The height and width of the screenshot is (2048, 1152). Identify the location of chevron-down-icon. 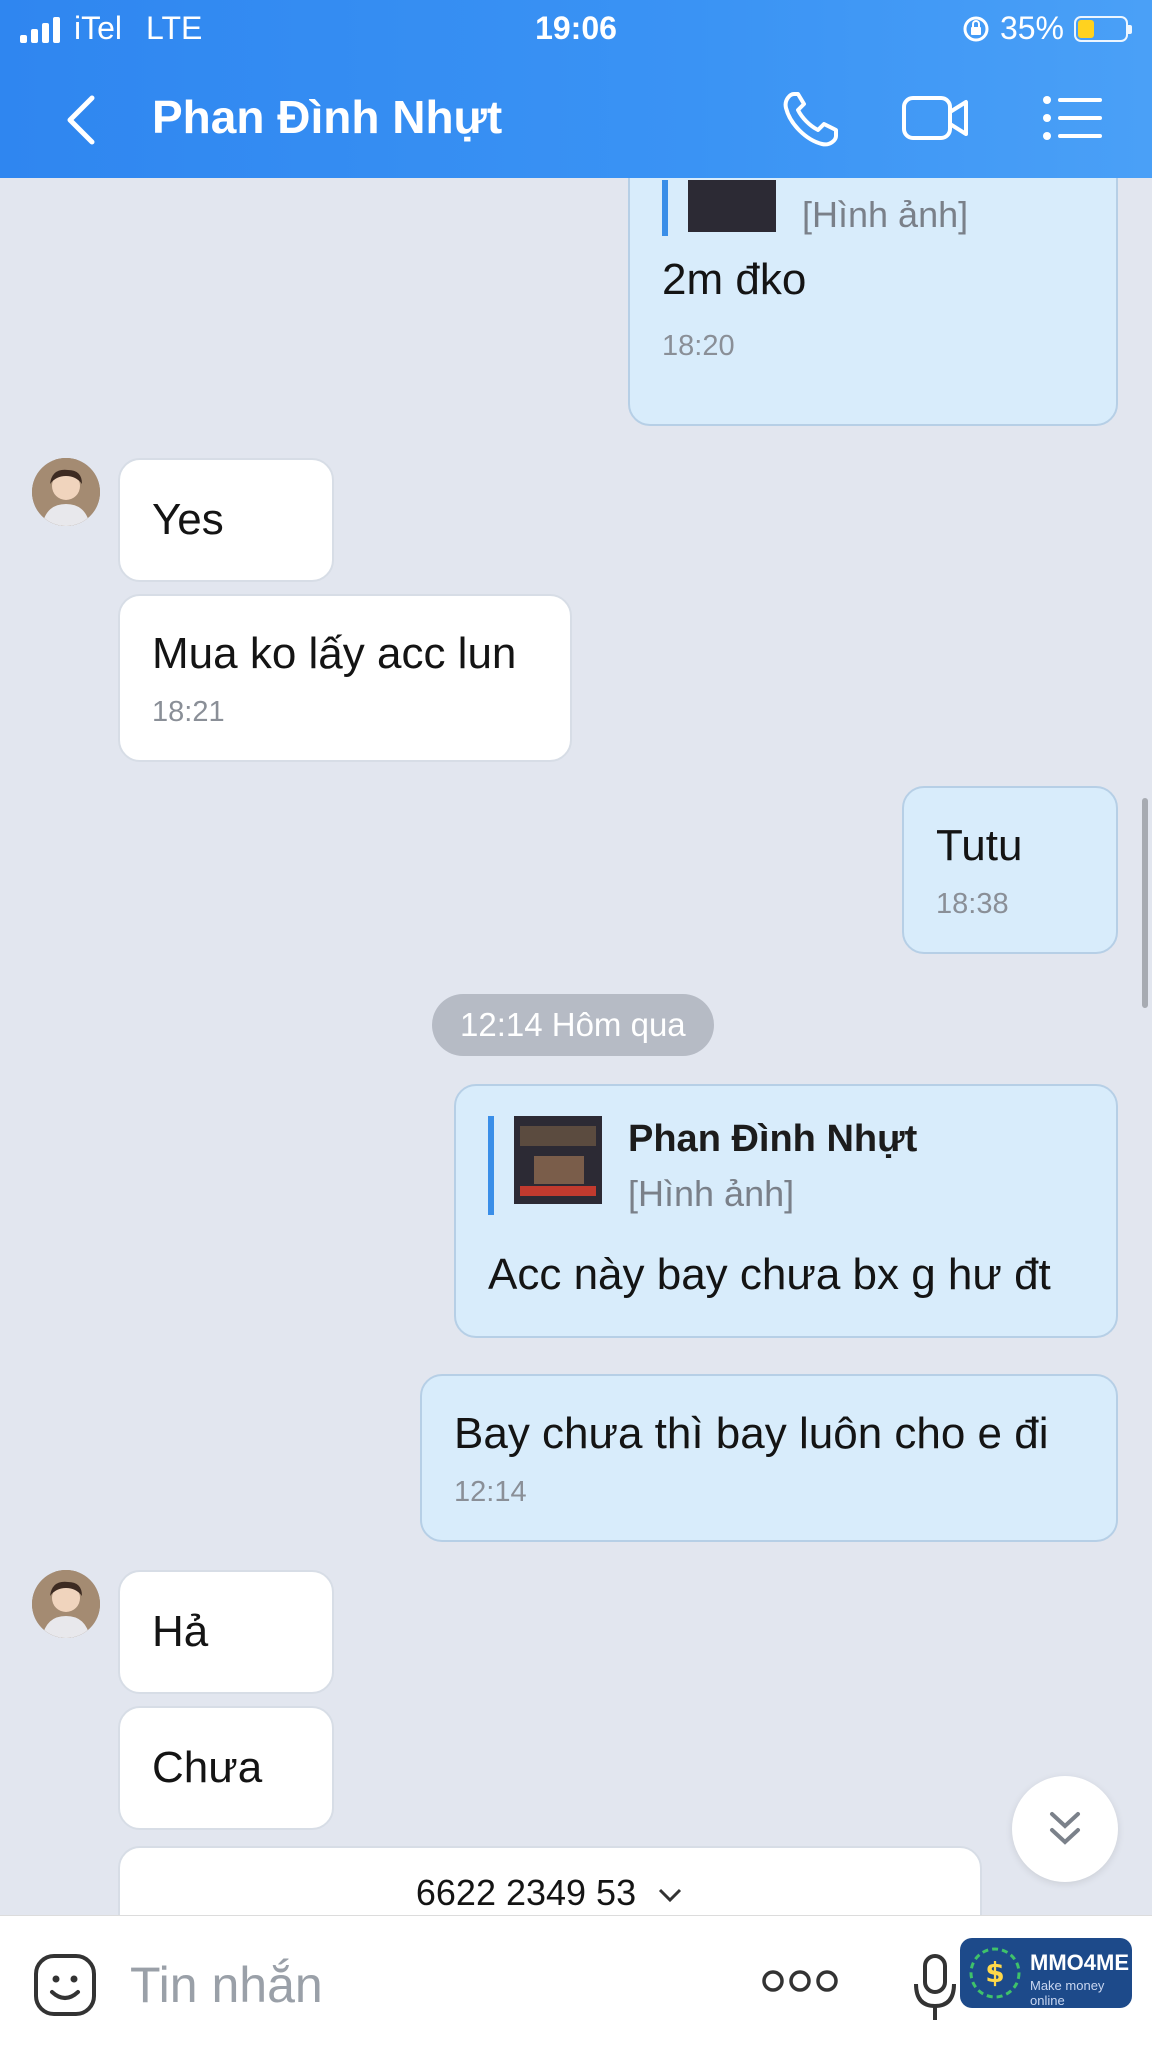
(670, 1895).